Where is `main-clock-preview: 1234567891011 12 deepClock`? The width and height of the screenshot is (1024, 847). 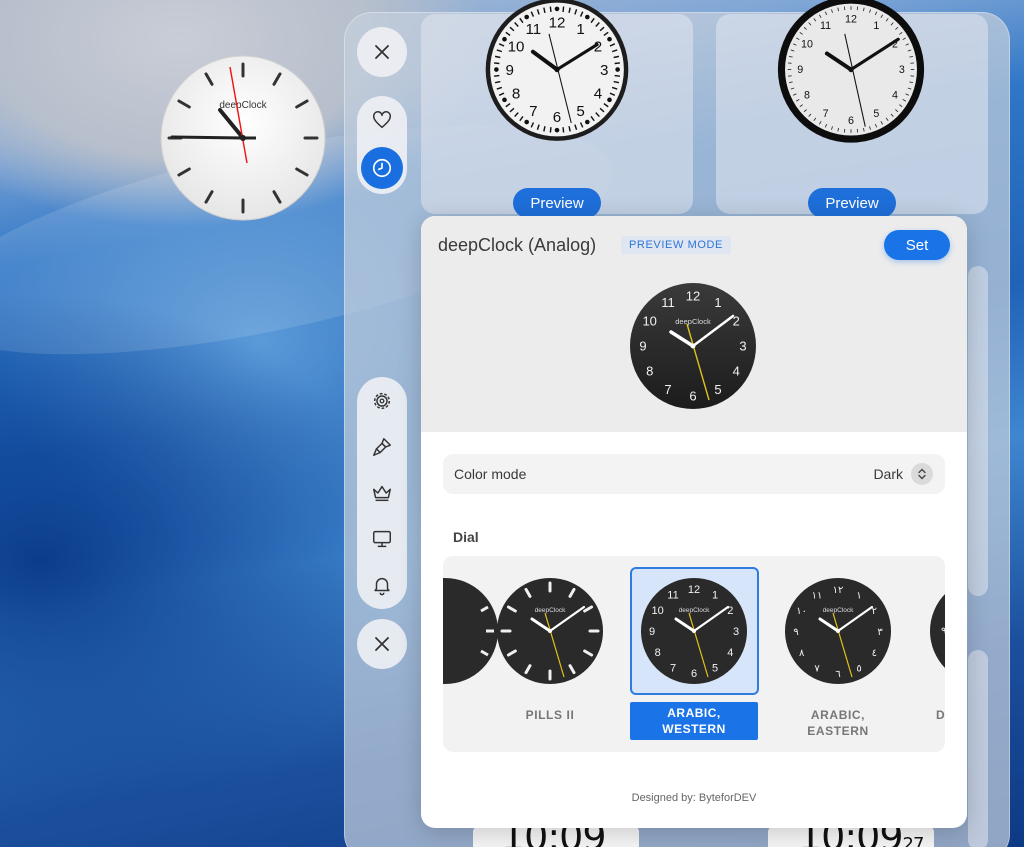
main-clock-preview: 1234567891011 12 deepClock is located at coordinates (693, 346).